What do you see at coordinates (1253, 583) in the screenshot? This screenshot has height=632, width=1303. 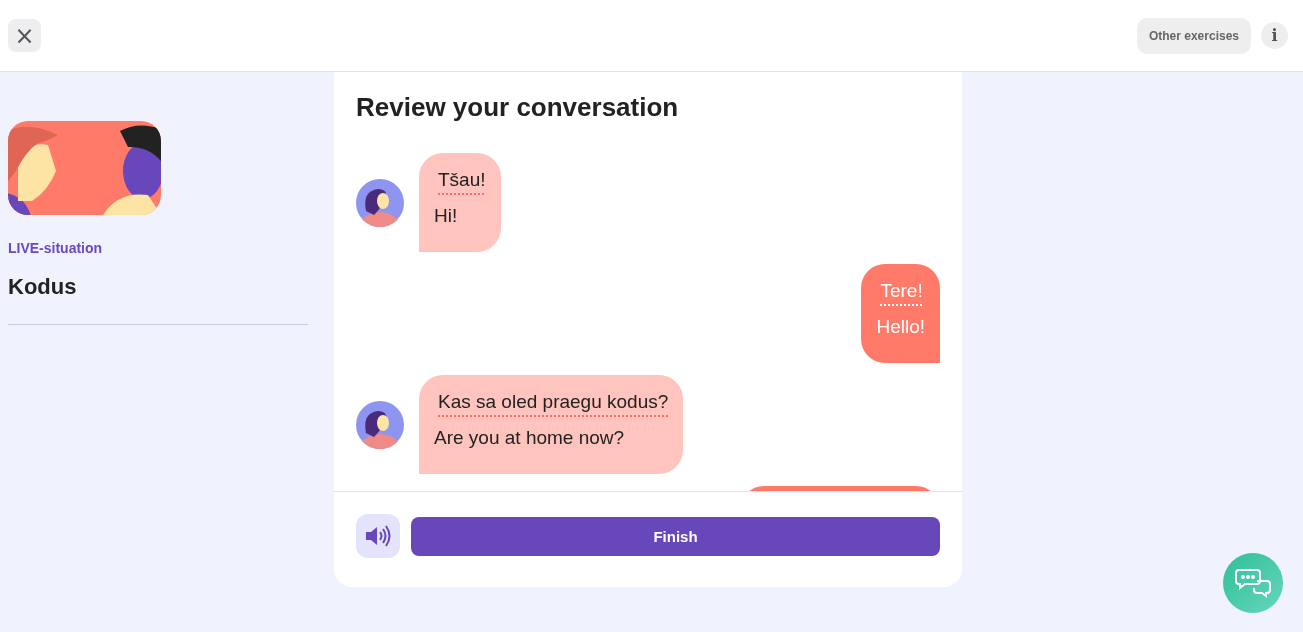 I see `chat-icon` at bounding box center [1253, 583].